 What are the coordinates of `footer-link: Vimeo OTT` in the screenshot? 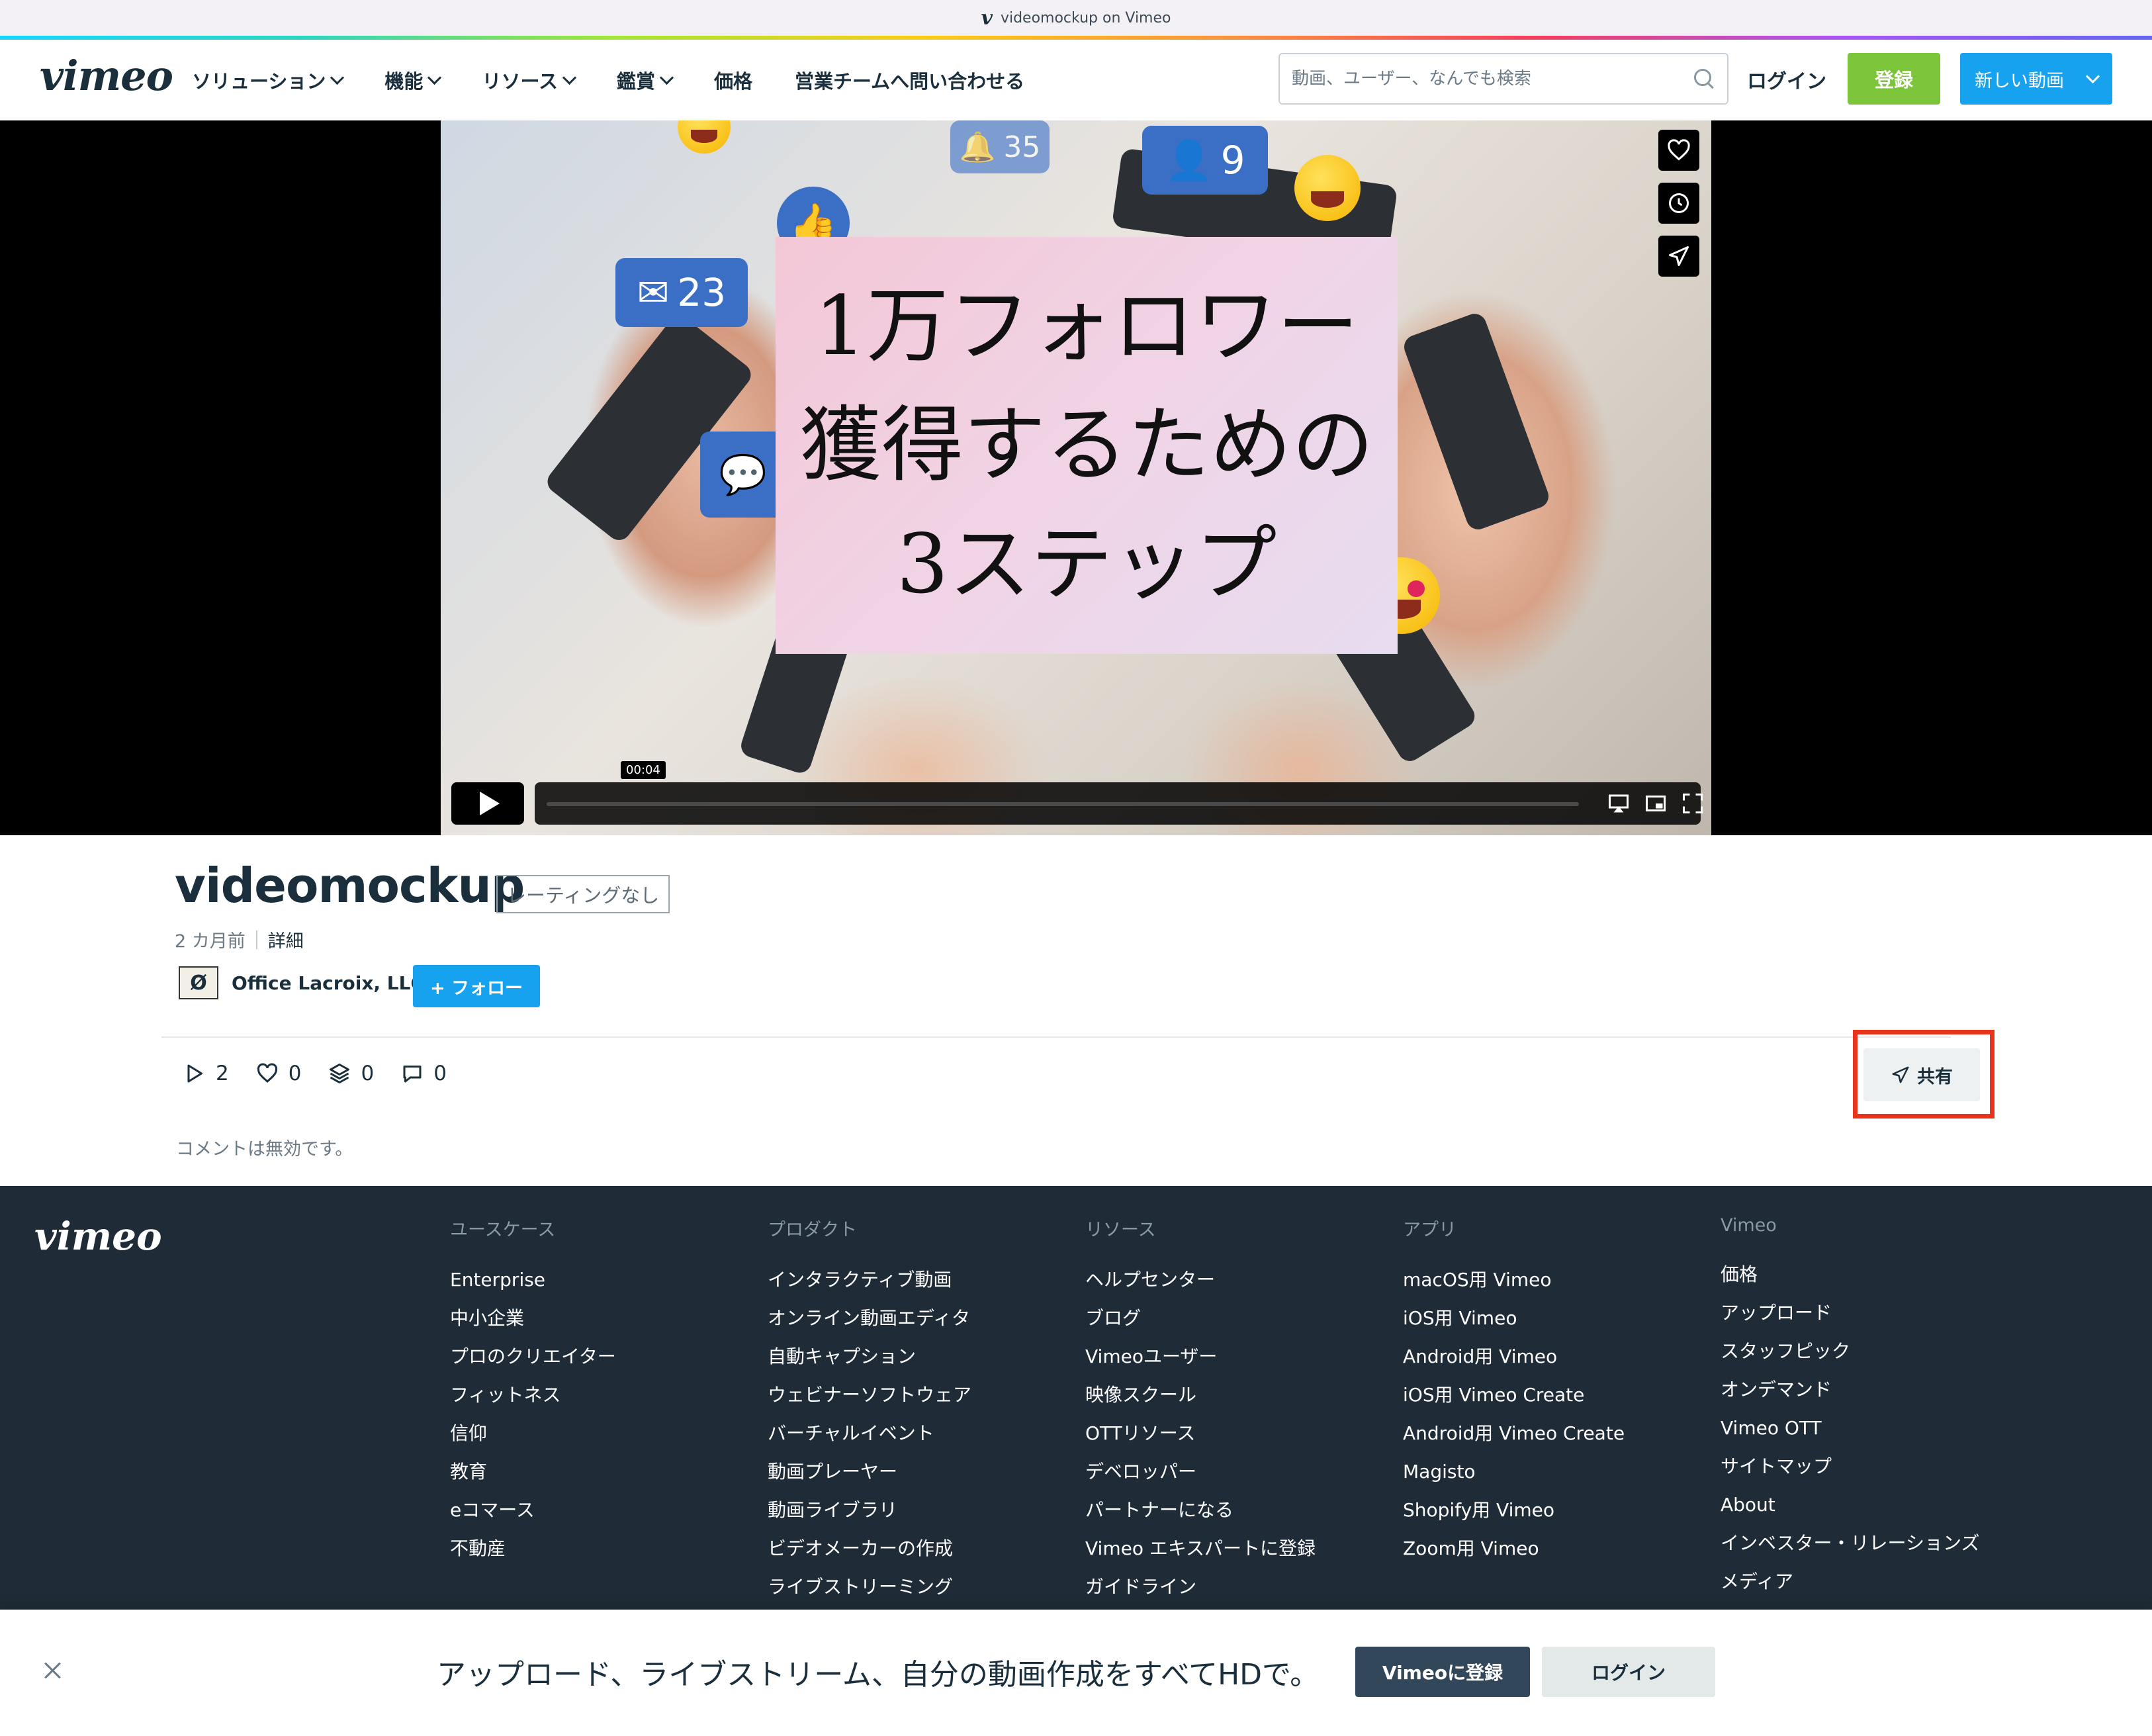 It's located at (1850, 1428).